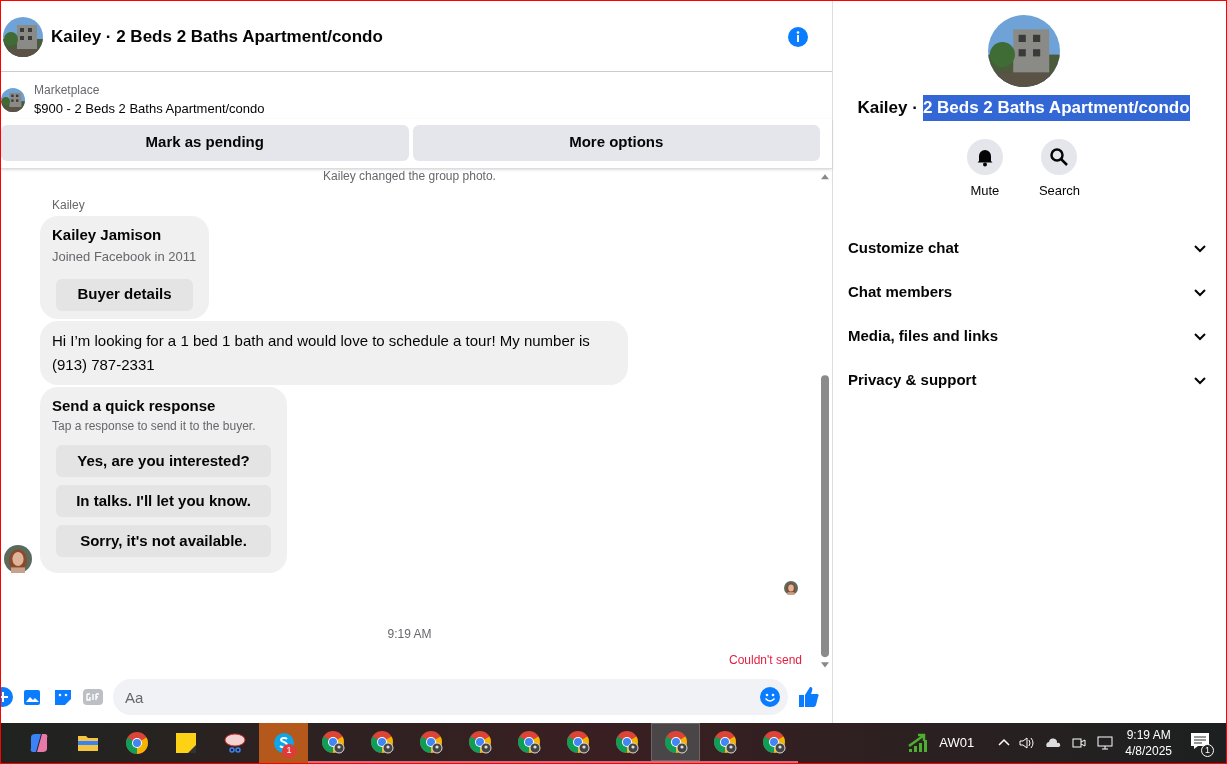  I want to click on emoji-icon, so click(770, 697).